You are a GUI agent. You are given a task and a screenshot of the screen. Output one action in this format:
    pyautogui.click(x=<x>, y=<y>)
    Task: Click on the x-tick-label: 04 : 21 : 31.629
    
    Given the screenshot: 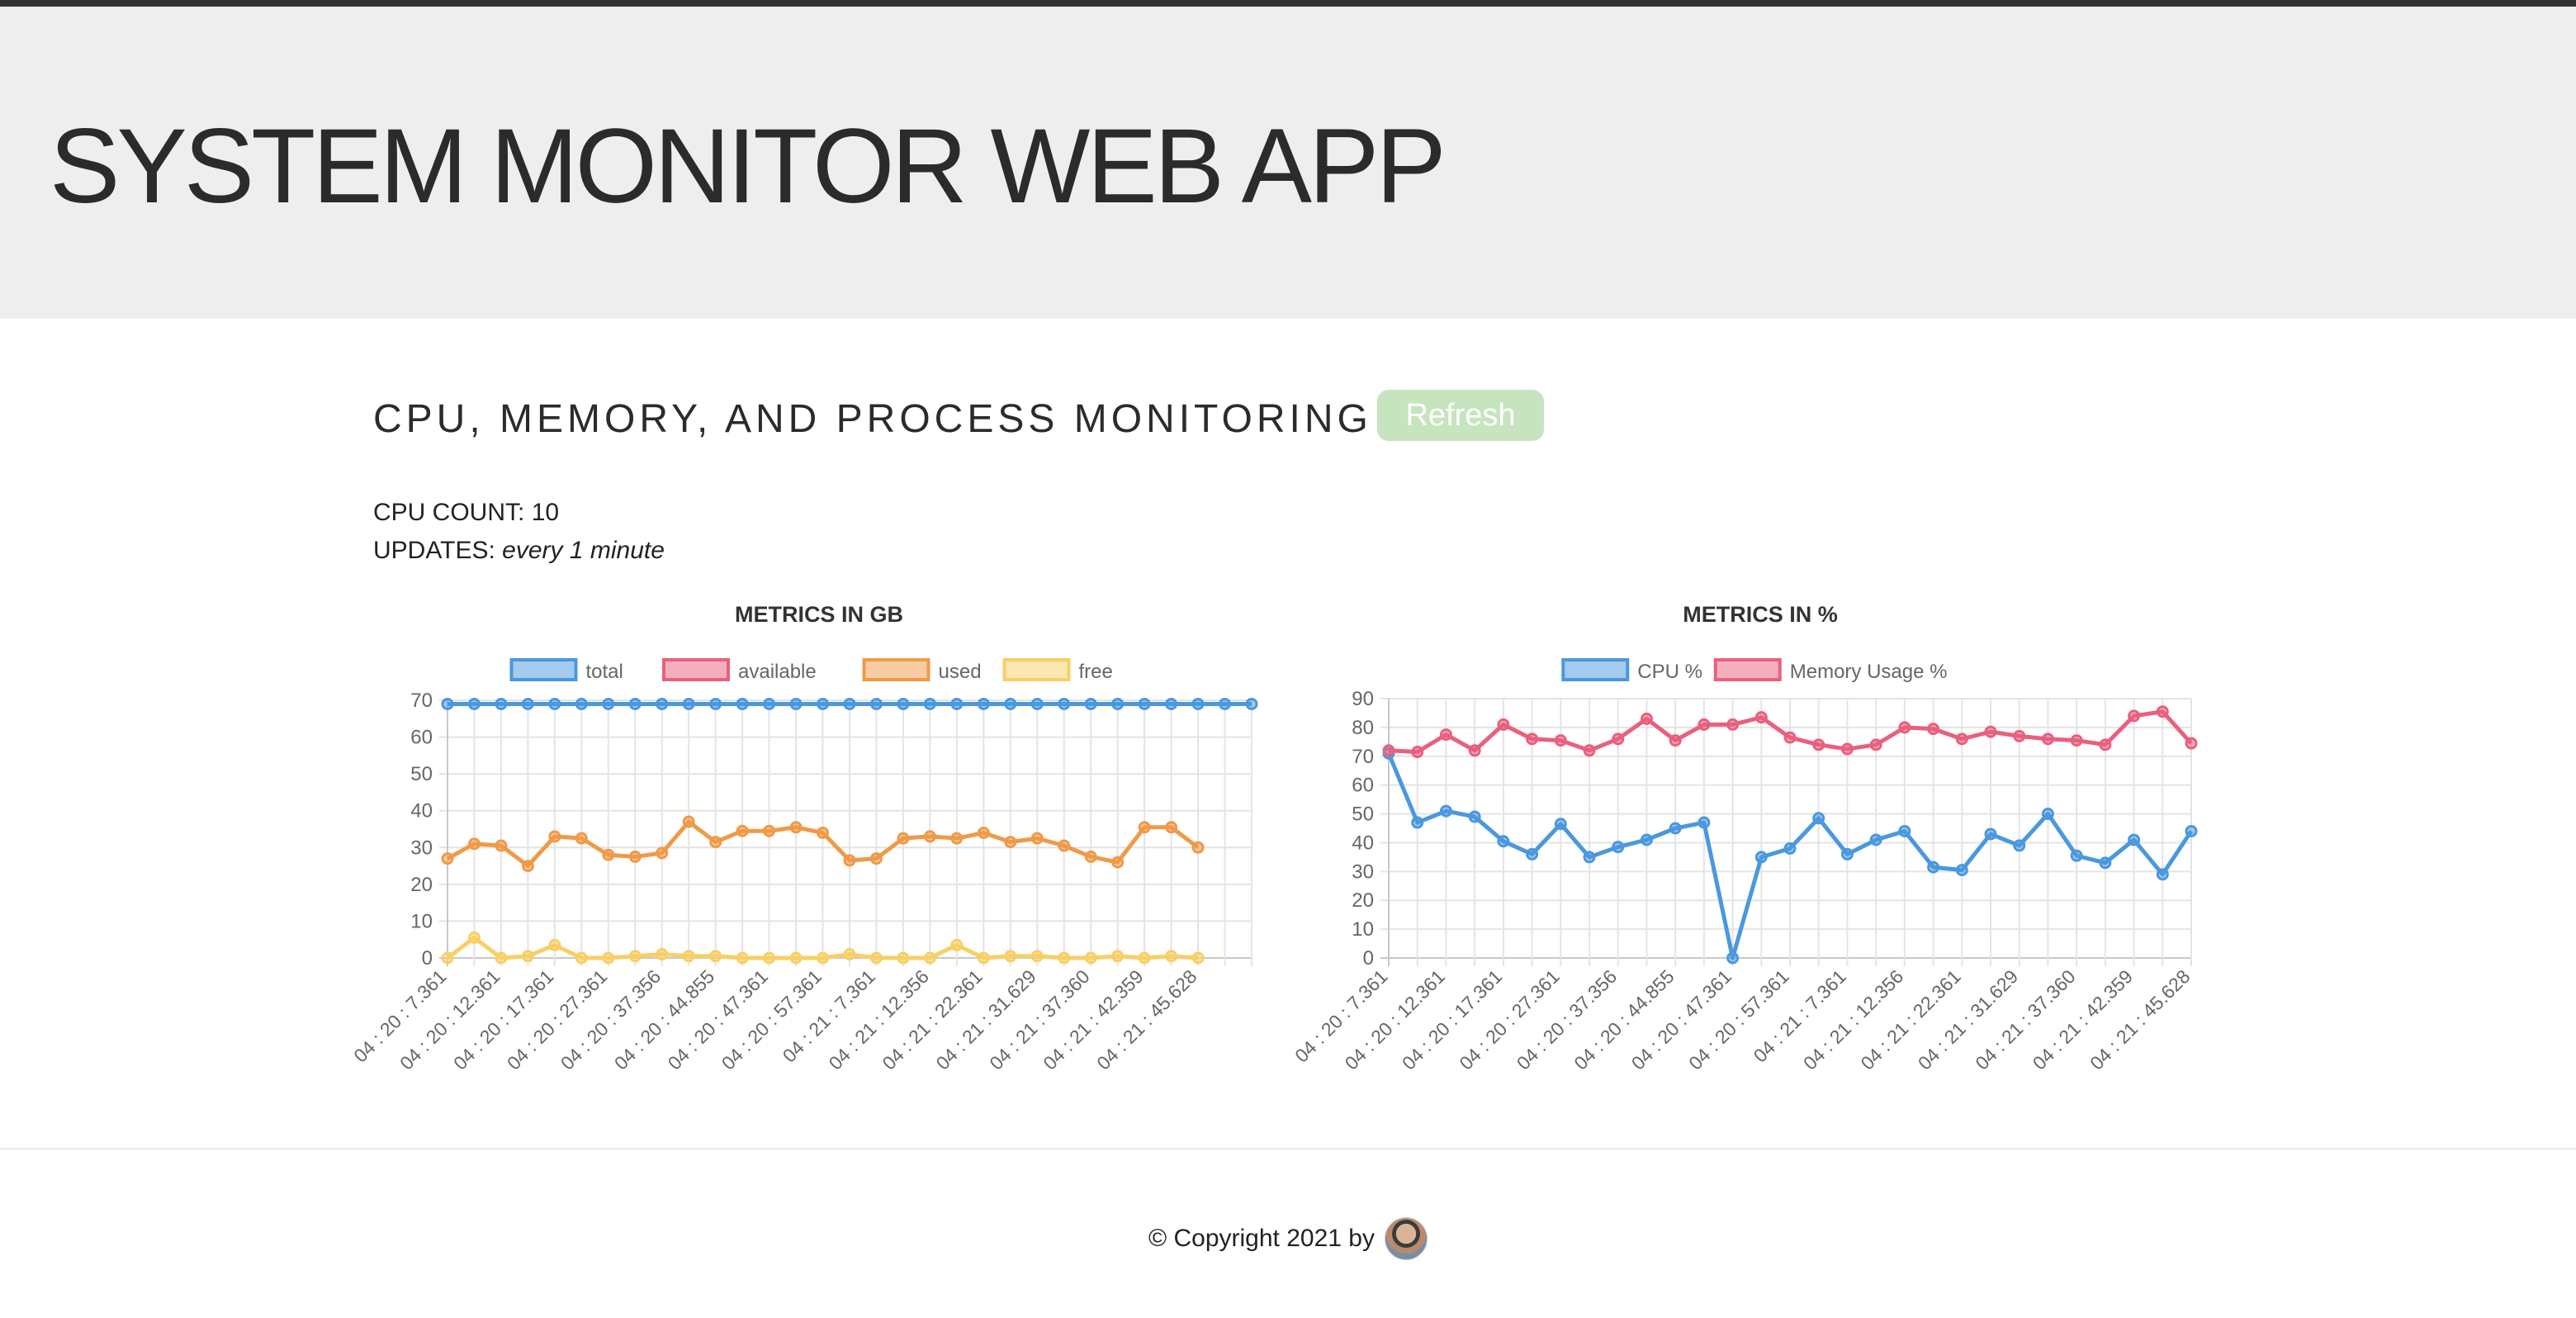 What is the action you would take?
    pyautogui.click(x=1968, y=1019)
    